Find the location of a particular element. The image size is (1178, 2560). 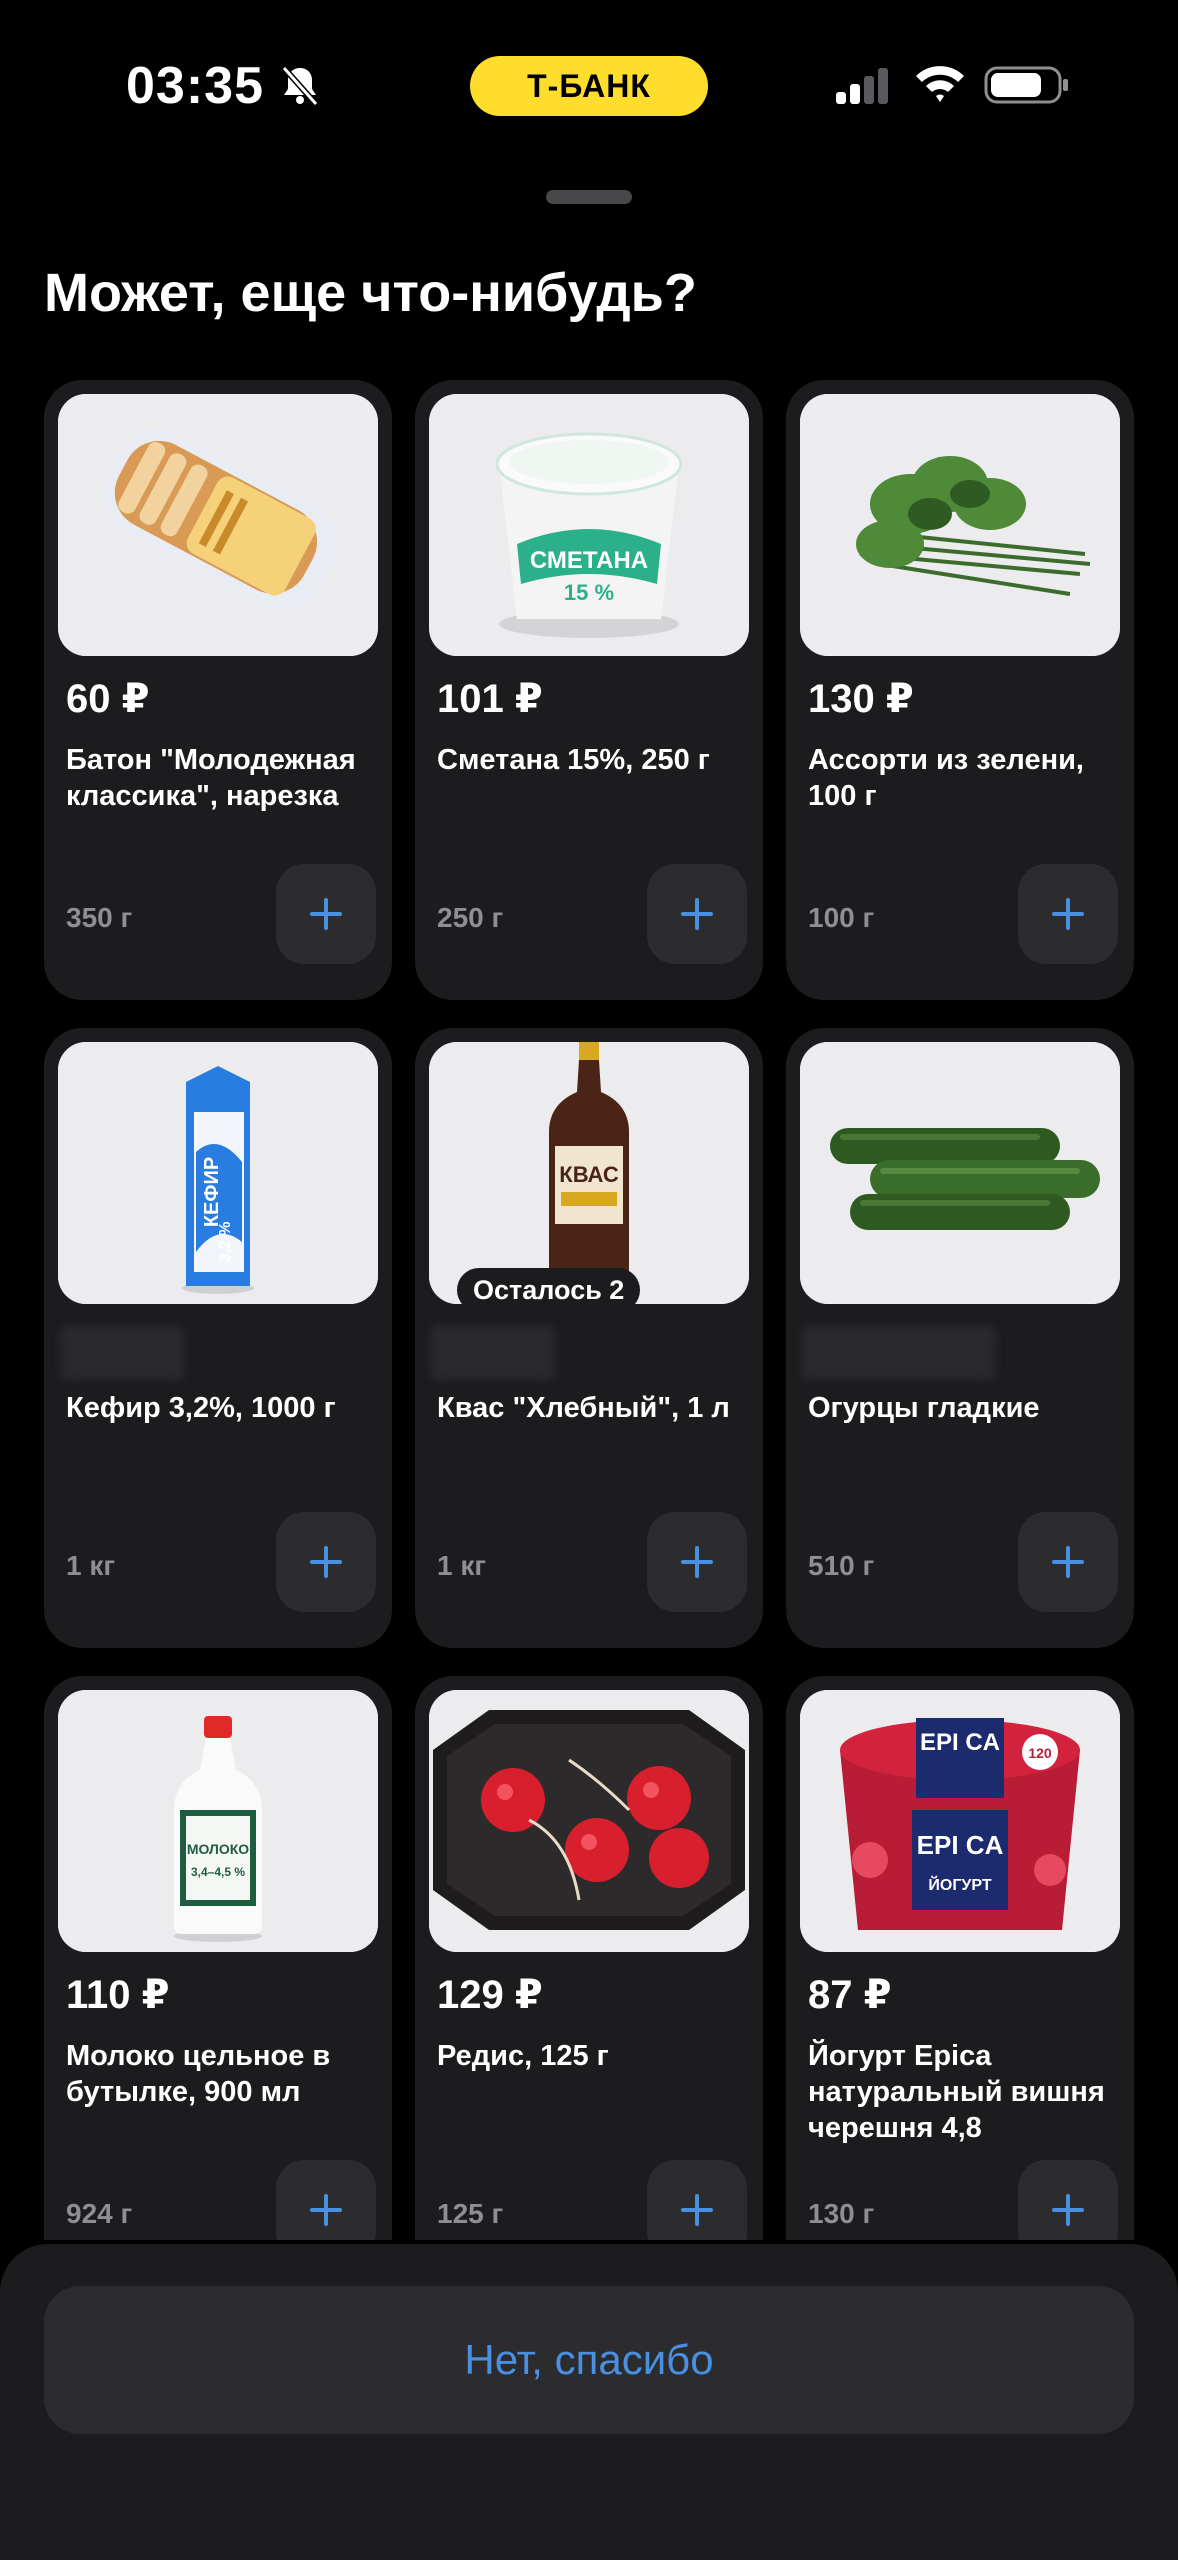

no-thanks-button: Нет, спасибо is located at coordinates (589, 2360).